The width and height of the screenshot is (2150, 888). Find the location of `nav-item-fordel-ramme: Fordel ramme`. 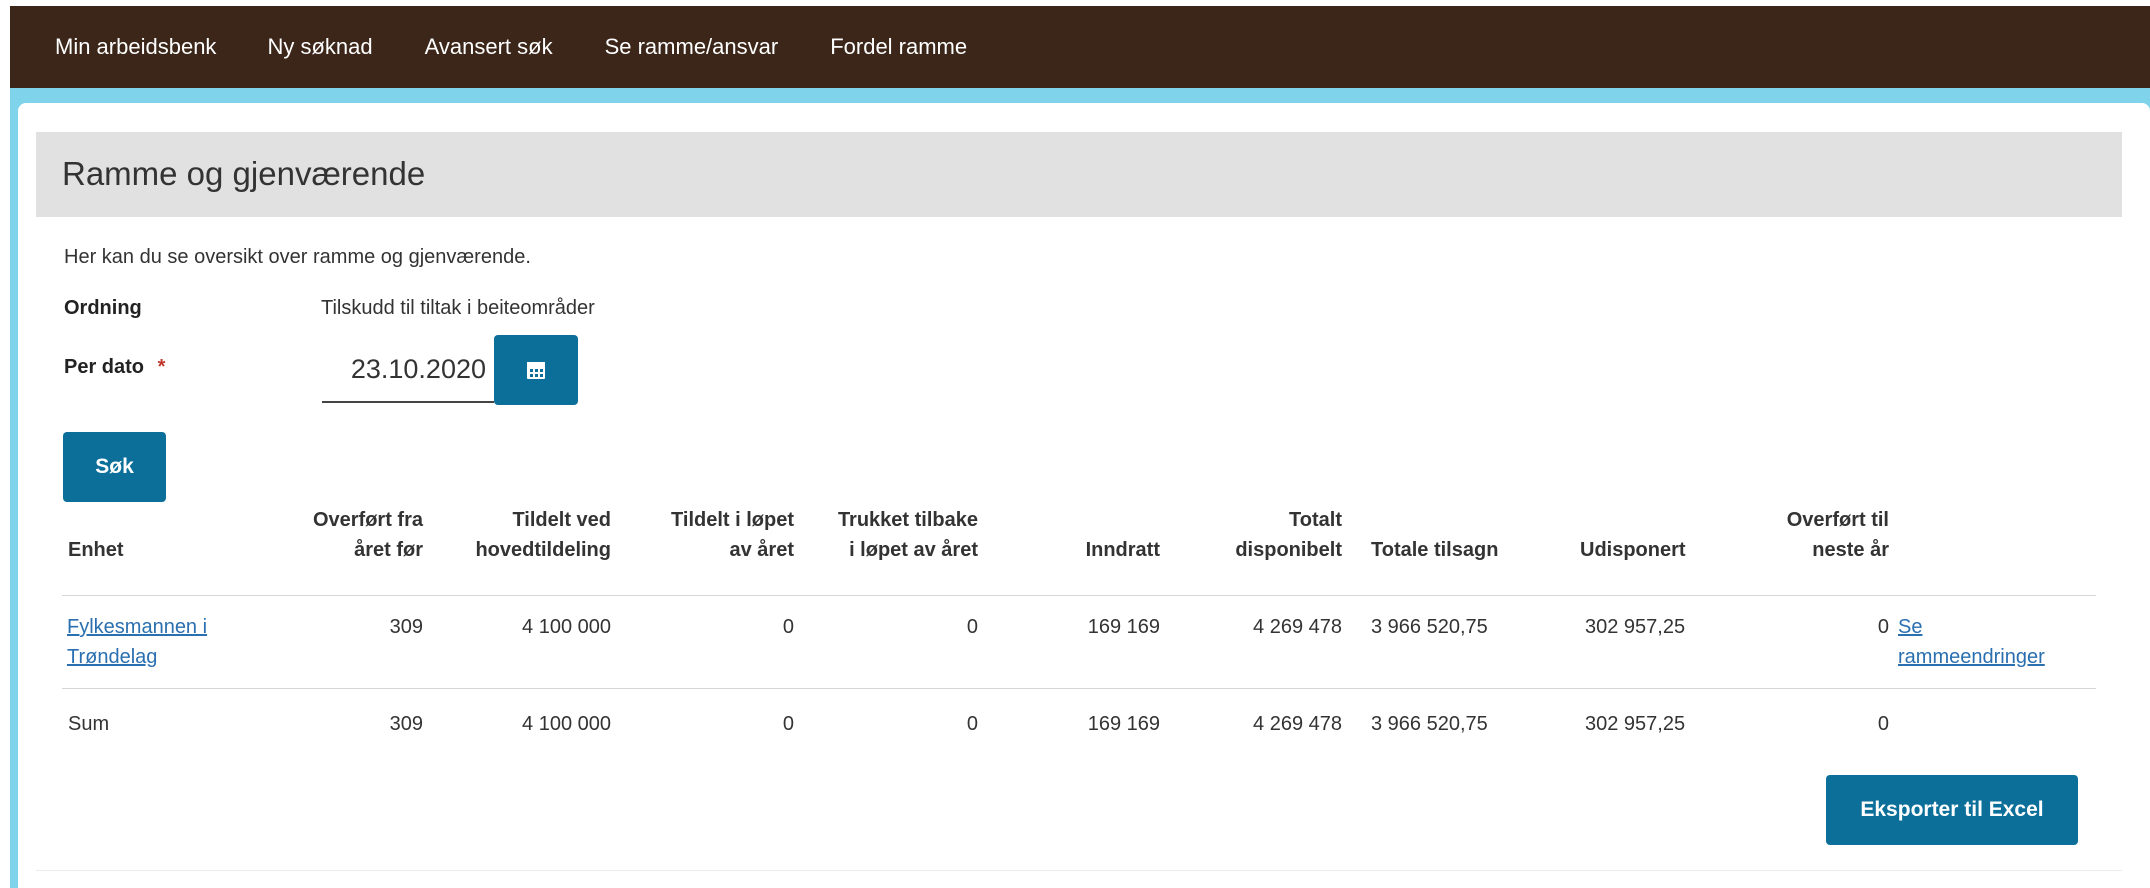

nav-item-fordel-ramme: Fordel ramme is located at coordinates (898, 47).